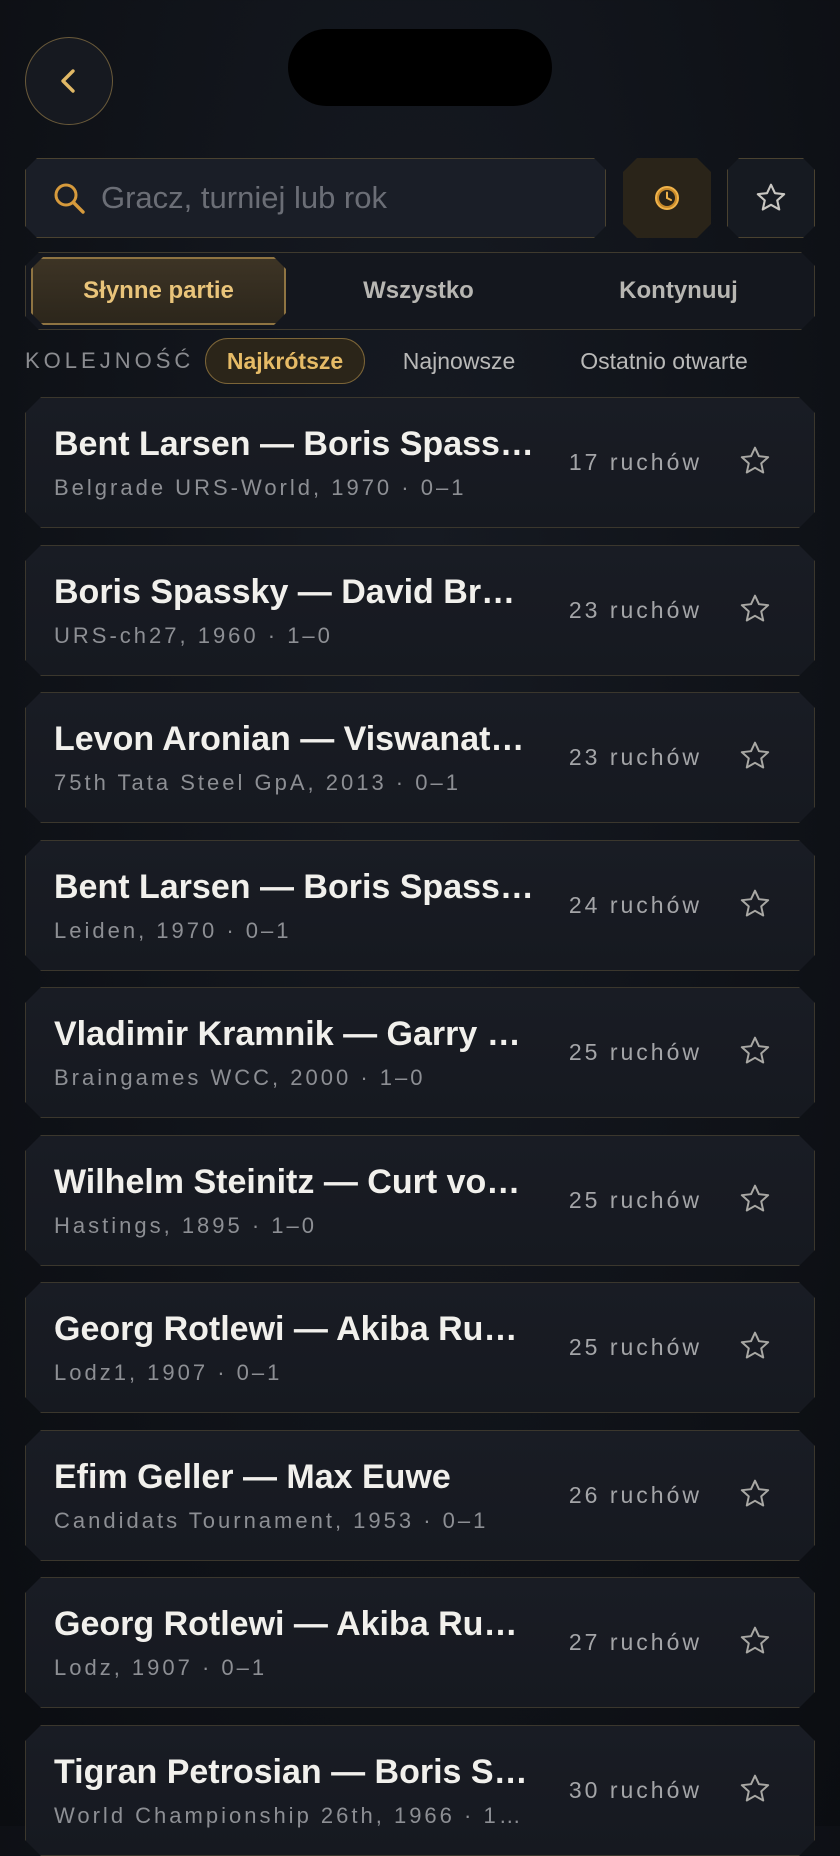  Describe the element at coordinates (288, 592) in the screenshot. I see `game-title: Boris Spassky — David Bronstein` at that location.